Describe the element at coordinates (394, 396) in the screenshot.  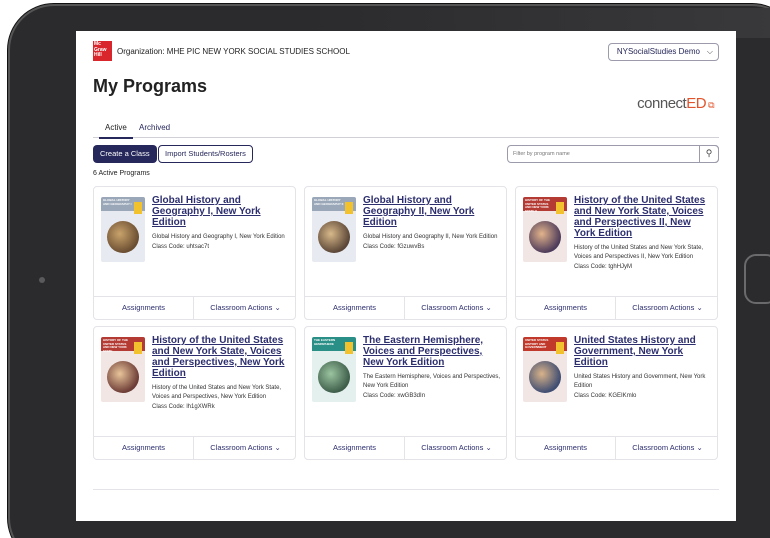
I see `class-code: Class Code: xwGB3dIn` at that location.